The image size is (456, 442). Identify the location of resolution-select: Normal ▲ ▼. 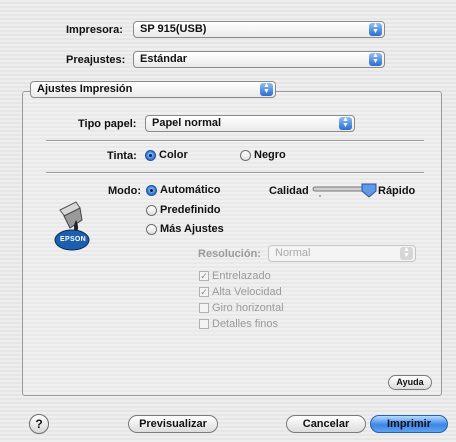
(342, 253).